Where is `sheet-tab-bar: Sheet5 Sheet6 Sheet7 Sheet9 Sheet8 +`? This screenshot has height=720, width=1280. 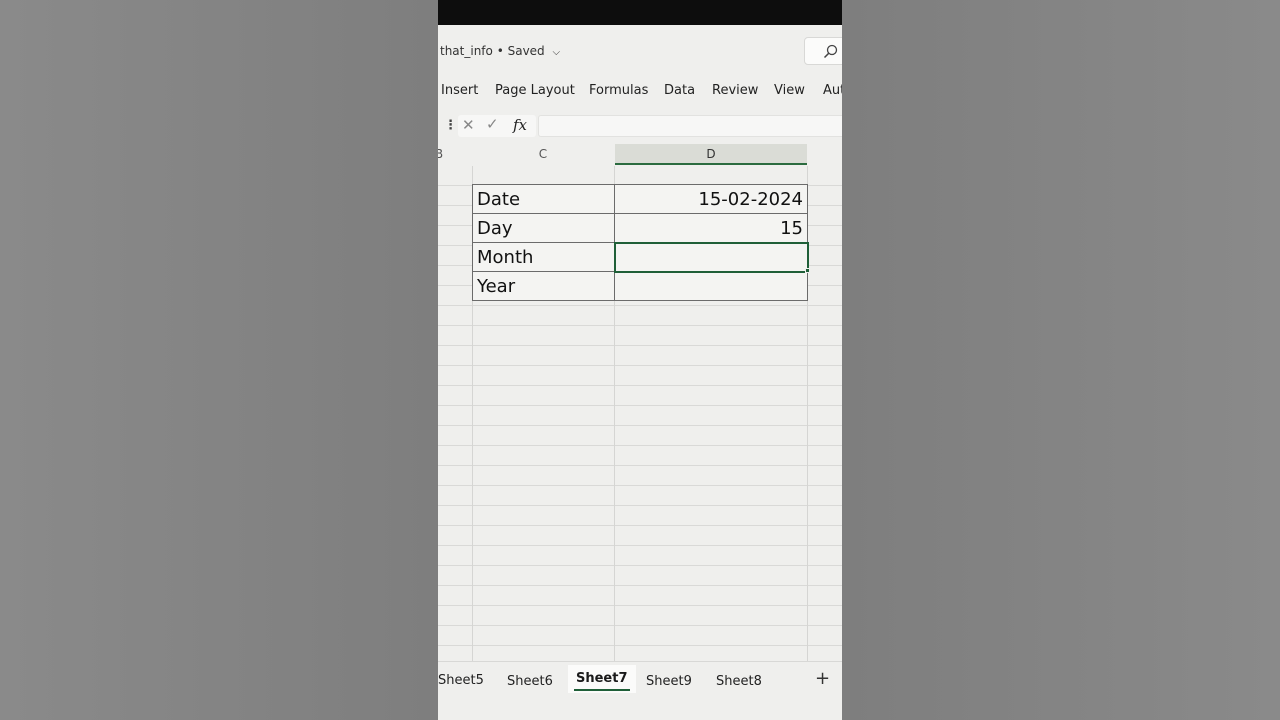 sheet-tab-bar: Sheet5 Sheet6 Sheet7 Sheet9 Sheet8 + is located at coordinates (640, 690).